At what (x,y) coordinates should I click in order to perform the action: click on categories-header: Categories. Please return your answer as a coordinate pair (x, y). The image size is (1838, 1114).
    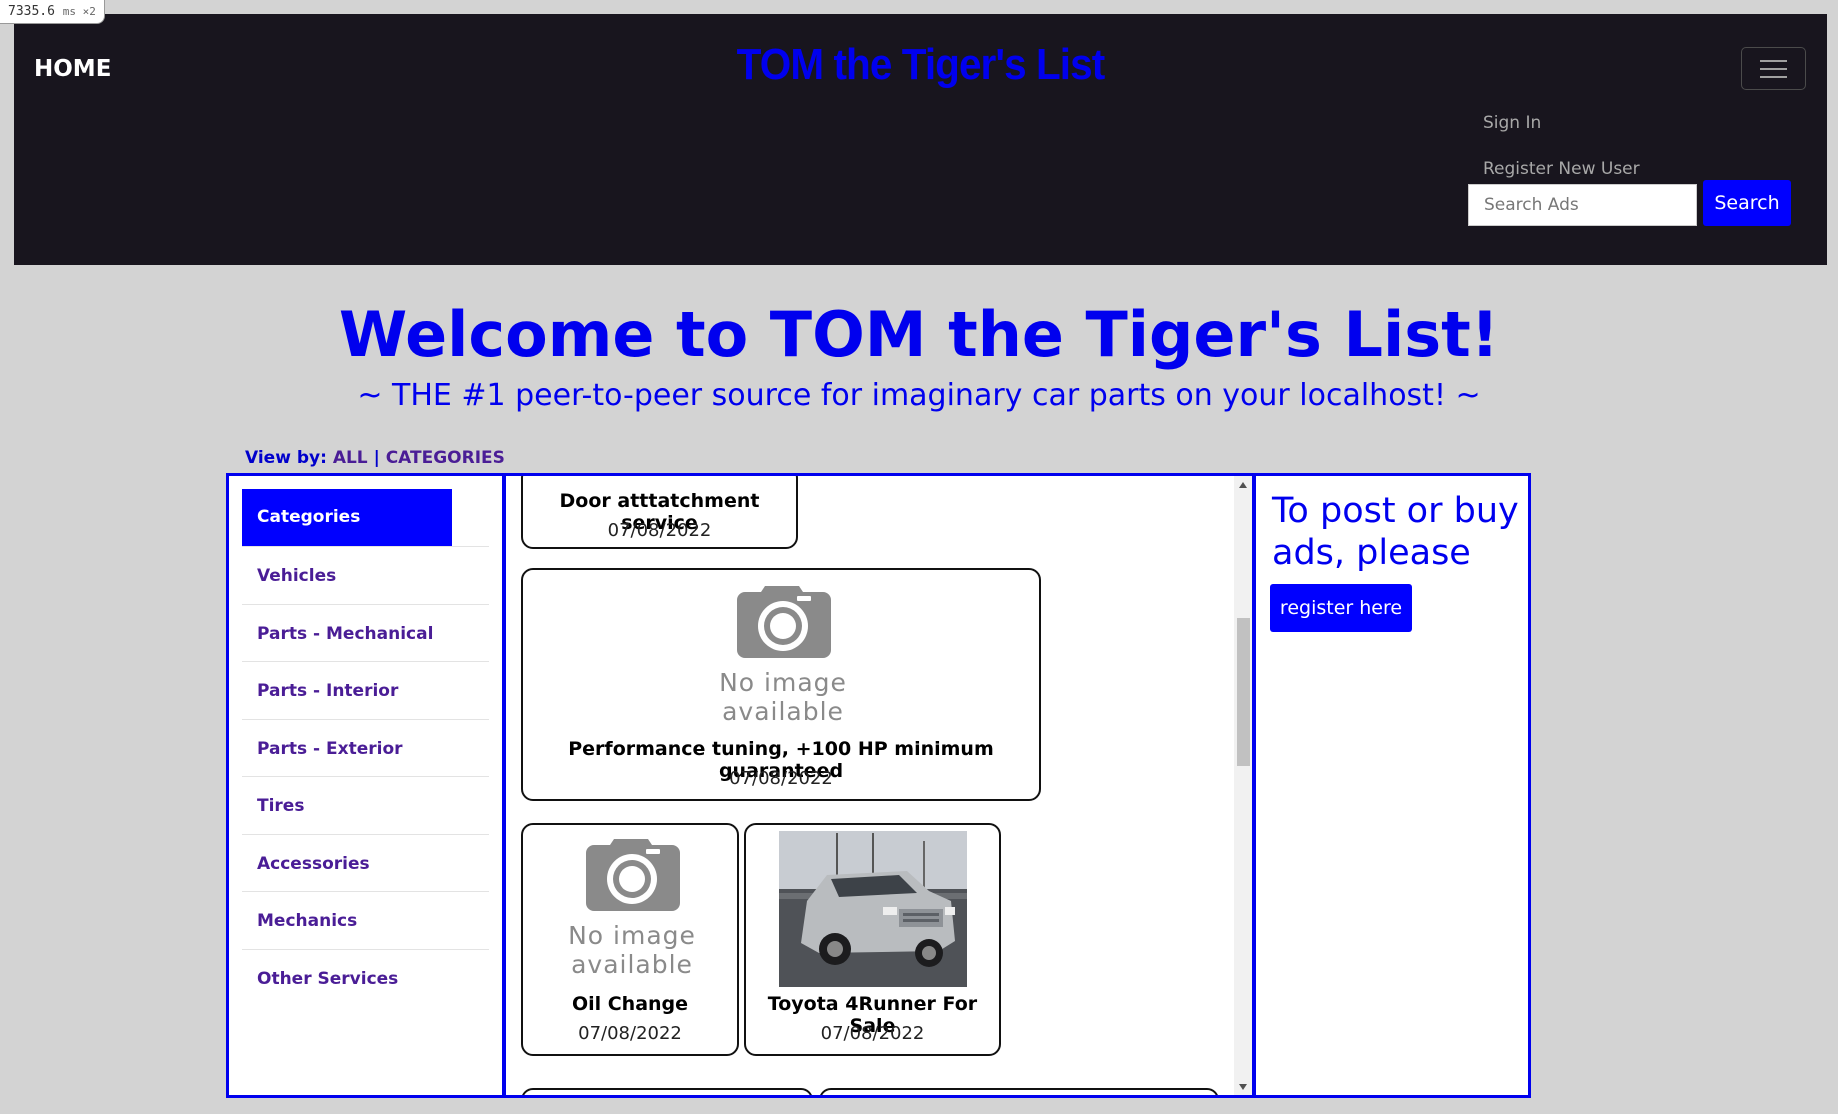
    Looking at the image, I should click on (347, 517).